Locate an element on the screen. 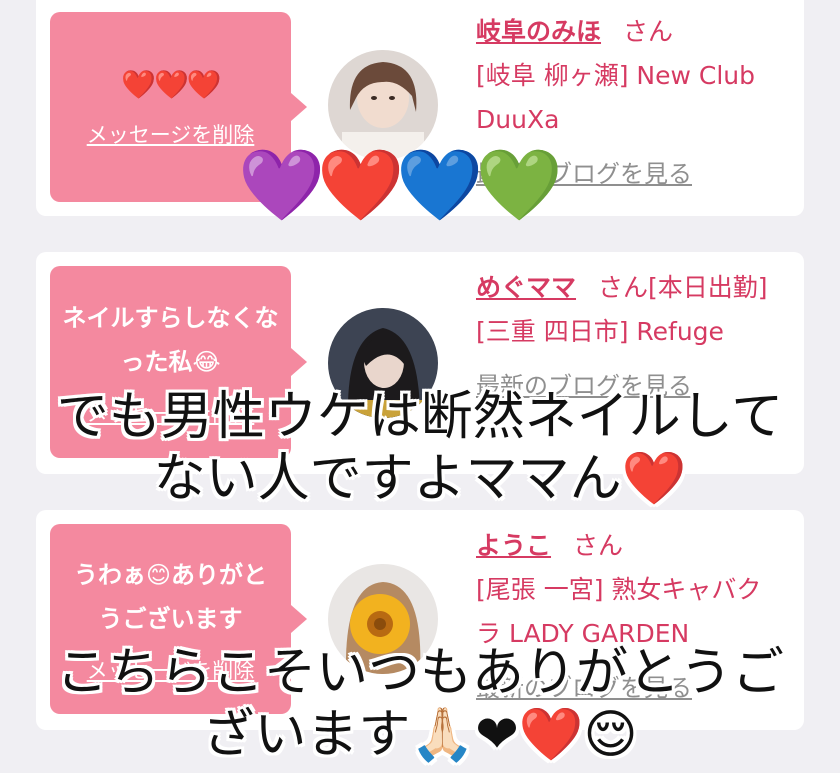 The image size is (840, 773). bubble-message-text: ネイルすらしなくなった私😂 is located at coordinates (170, 340).